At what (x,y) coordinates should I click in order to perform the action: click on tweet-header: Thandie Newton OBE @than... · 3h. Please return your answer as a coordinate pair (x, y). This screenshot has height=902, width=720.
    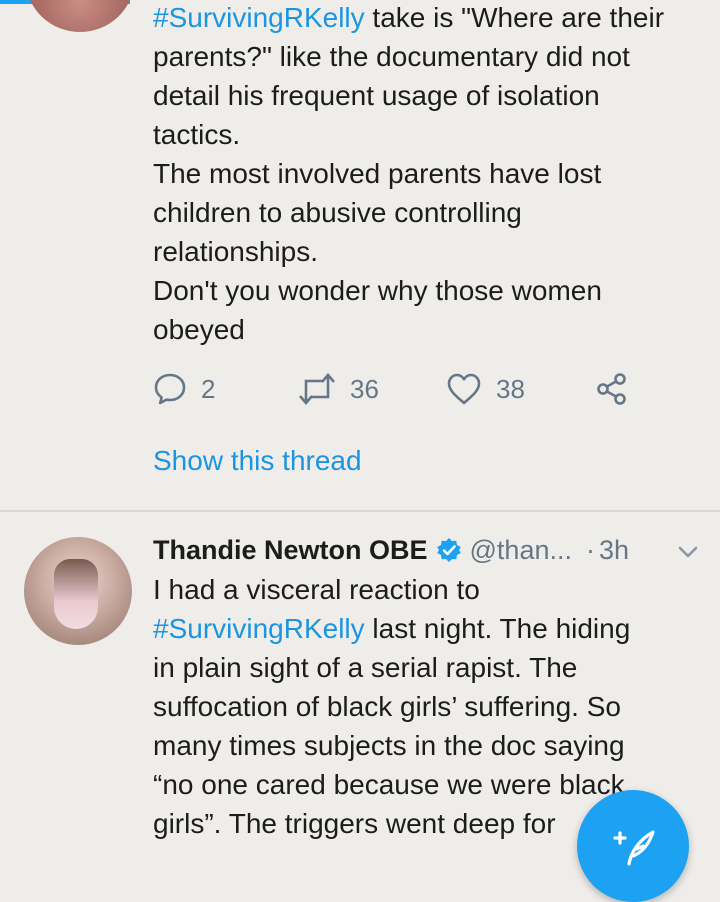
    Looking at the image, I should click on (391, 550).